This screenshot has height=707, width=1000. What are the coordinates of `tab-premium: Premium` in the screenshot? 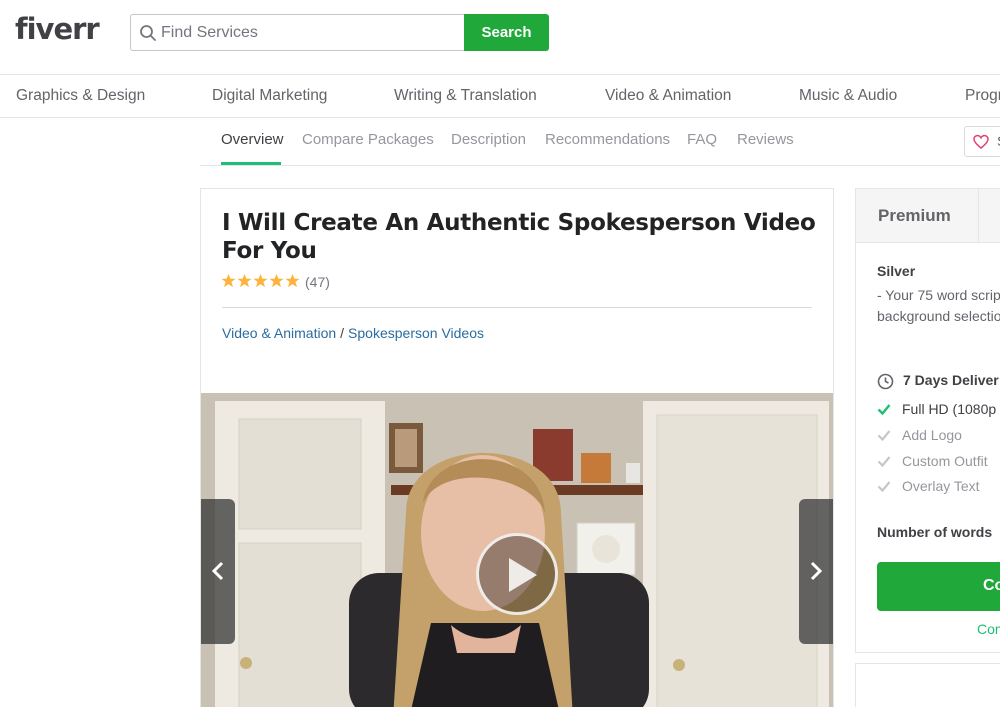 It's located at (914, 216).